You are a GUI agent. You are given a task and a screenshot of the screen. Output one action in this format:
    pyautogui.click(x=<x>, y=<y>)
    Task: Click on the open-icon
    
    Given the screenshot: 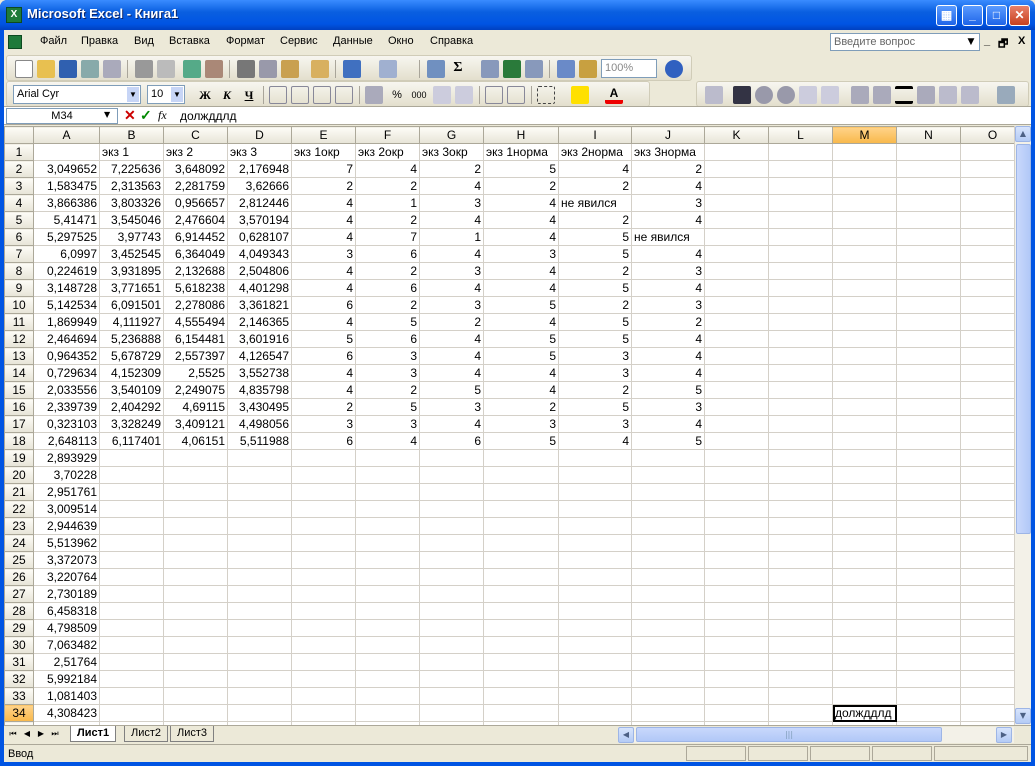 What is the action you would take?
    pyautogui.click(x=46, y=69)
    